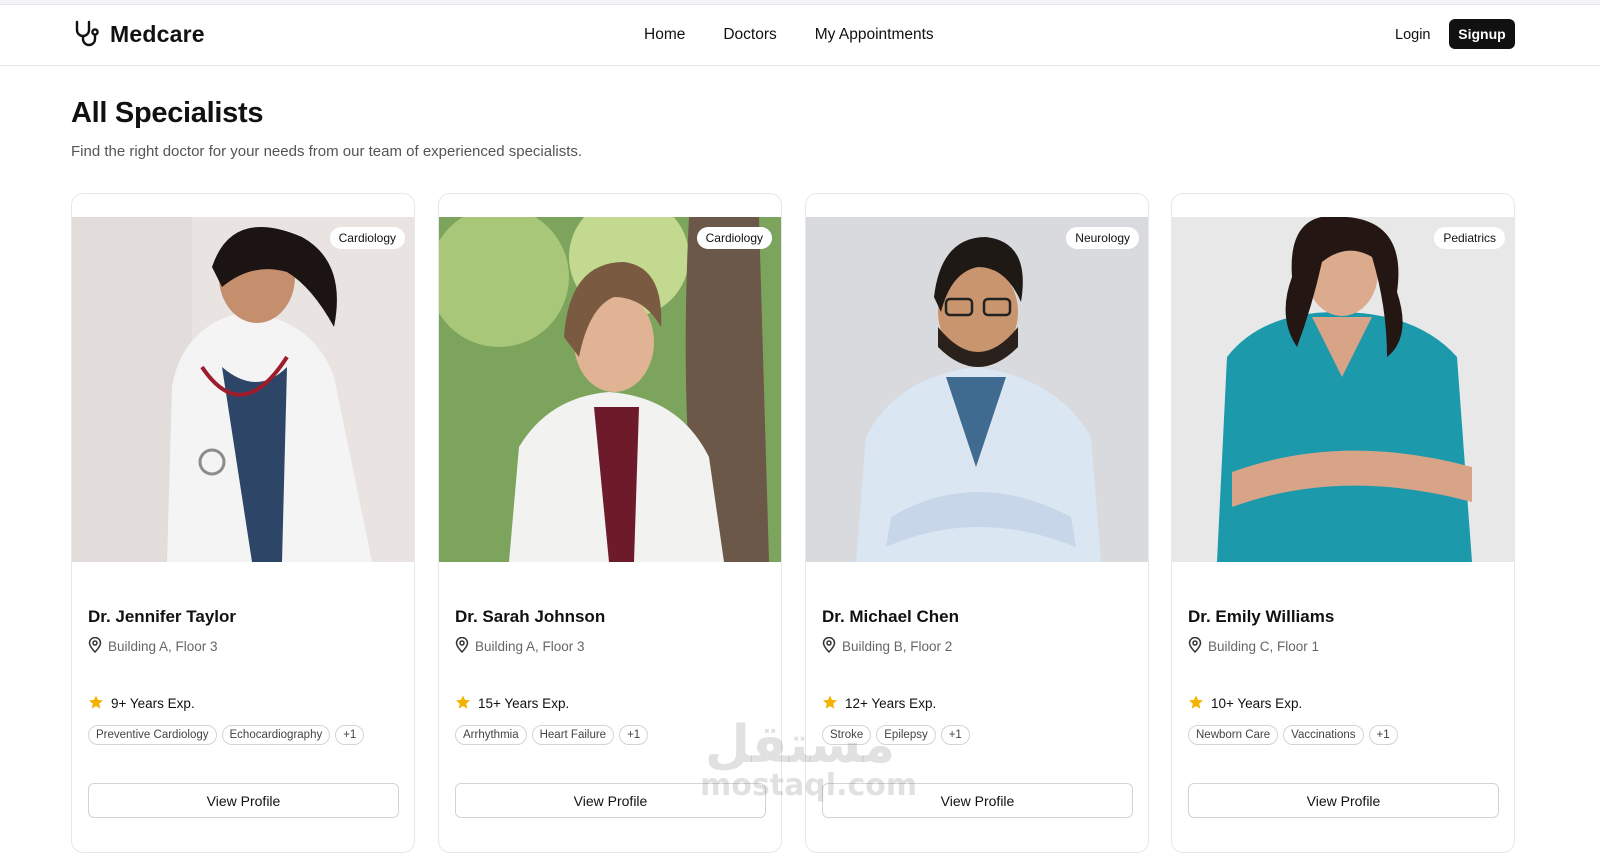  I want to click on experience-text: 12+ Years Exp., so click(891, 703).